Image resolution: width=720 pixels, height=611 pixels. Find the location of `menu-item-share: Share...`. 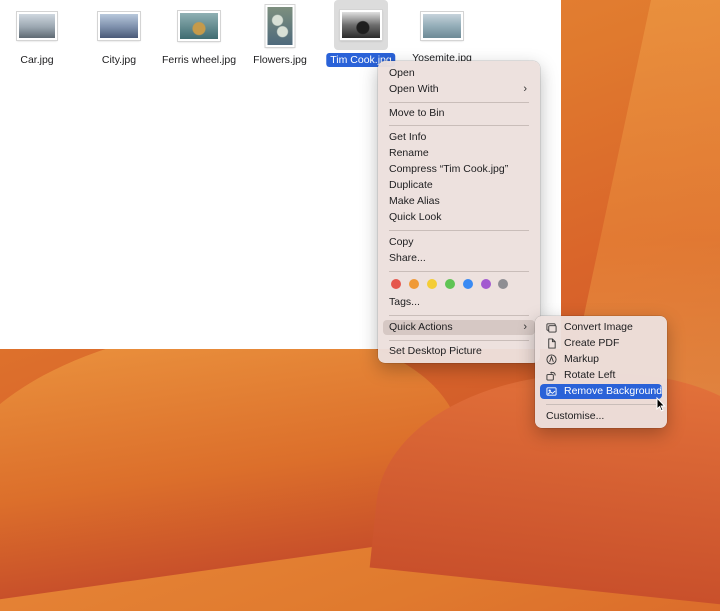

menu-item-share: Share... is located at coordinates (459, 258).